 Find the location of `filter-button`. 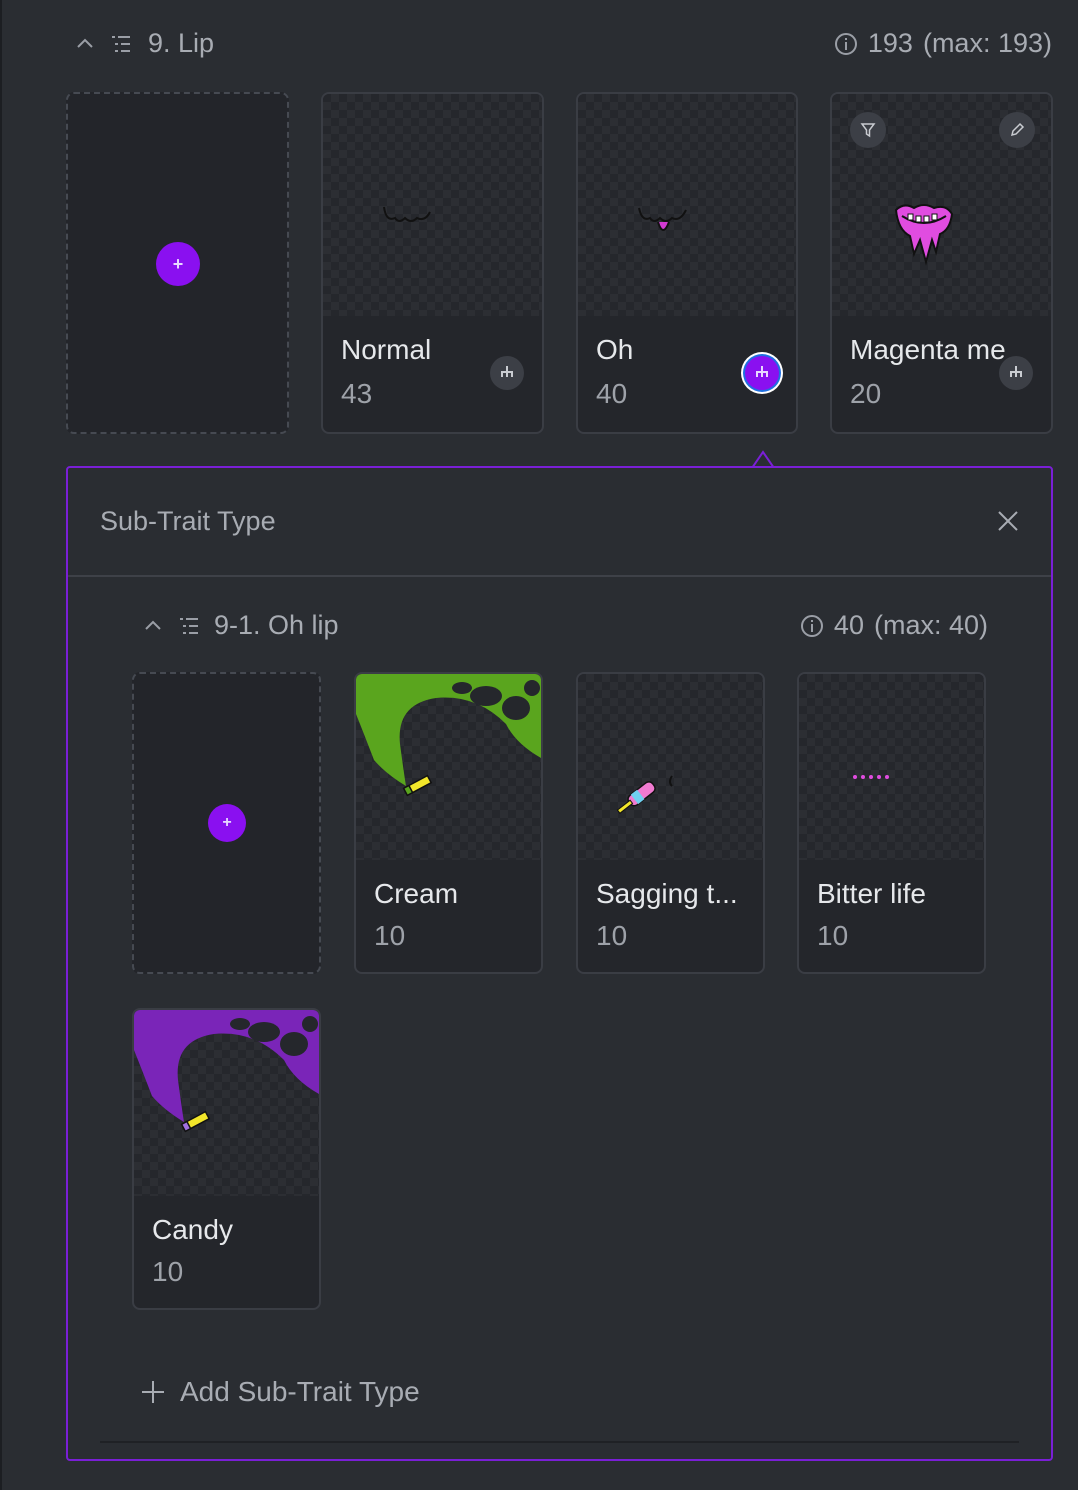

filter-button is located at coordinates (868, 130).